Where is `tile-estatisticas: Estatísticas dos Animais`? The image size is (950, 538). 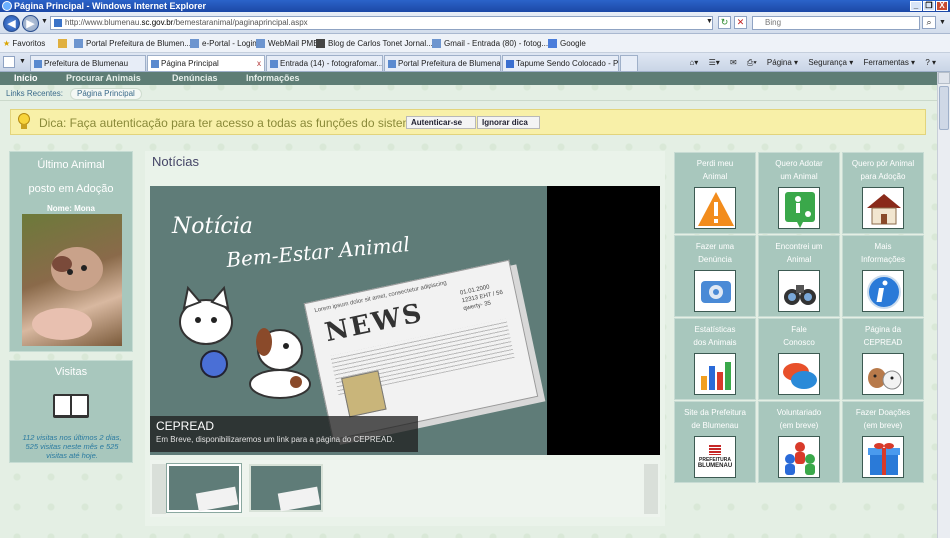
tile-estatisticas: Estatísticas dos Animais is located at coordinates (715, 359).